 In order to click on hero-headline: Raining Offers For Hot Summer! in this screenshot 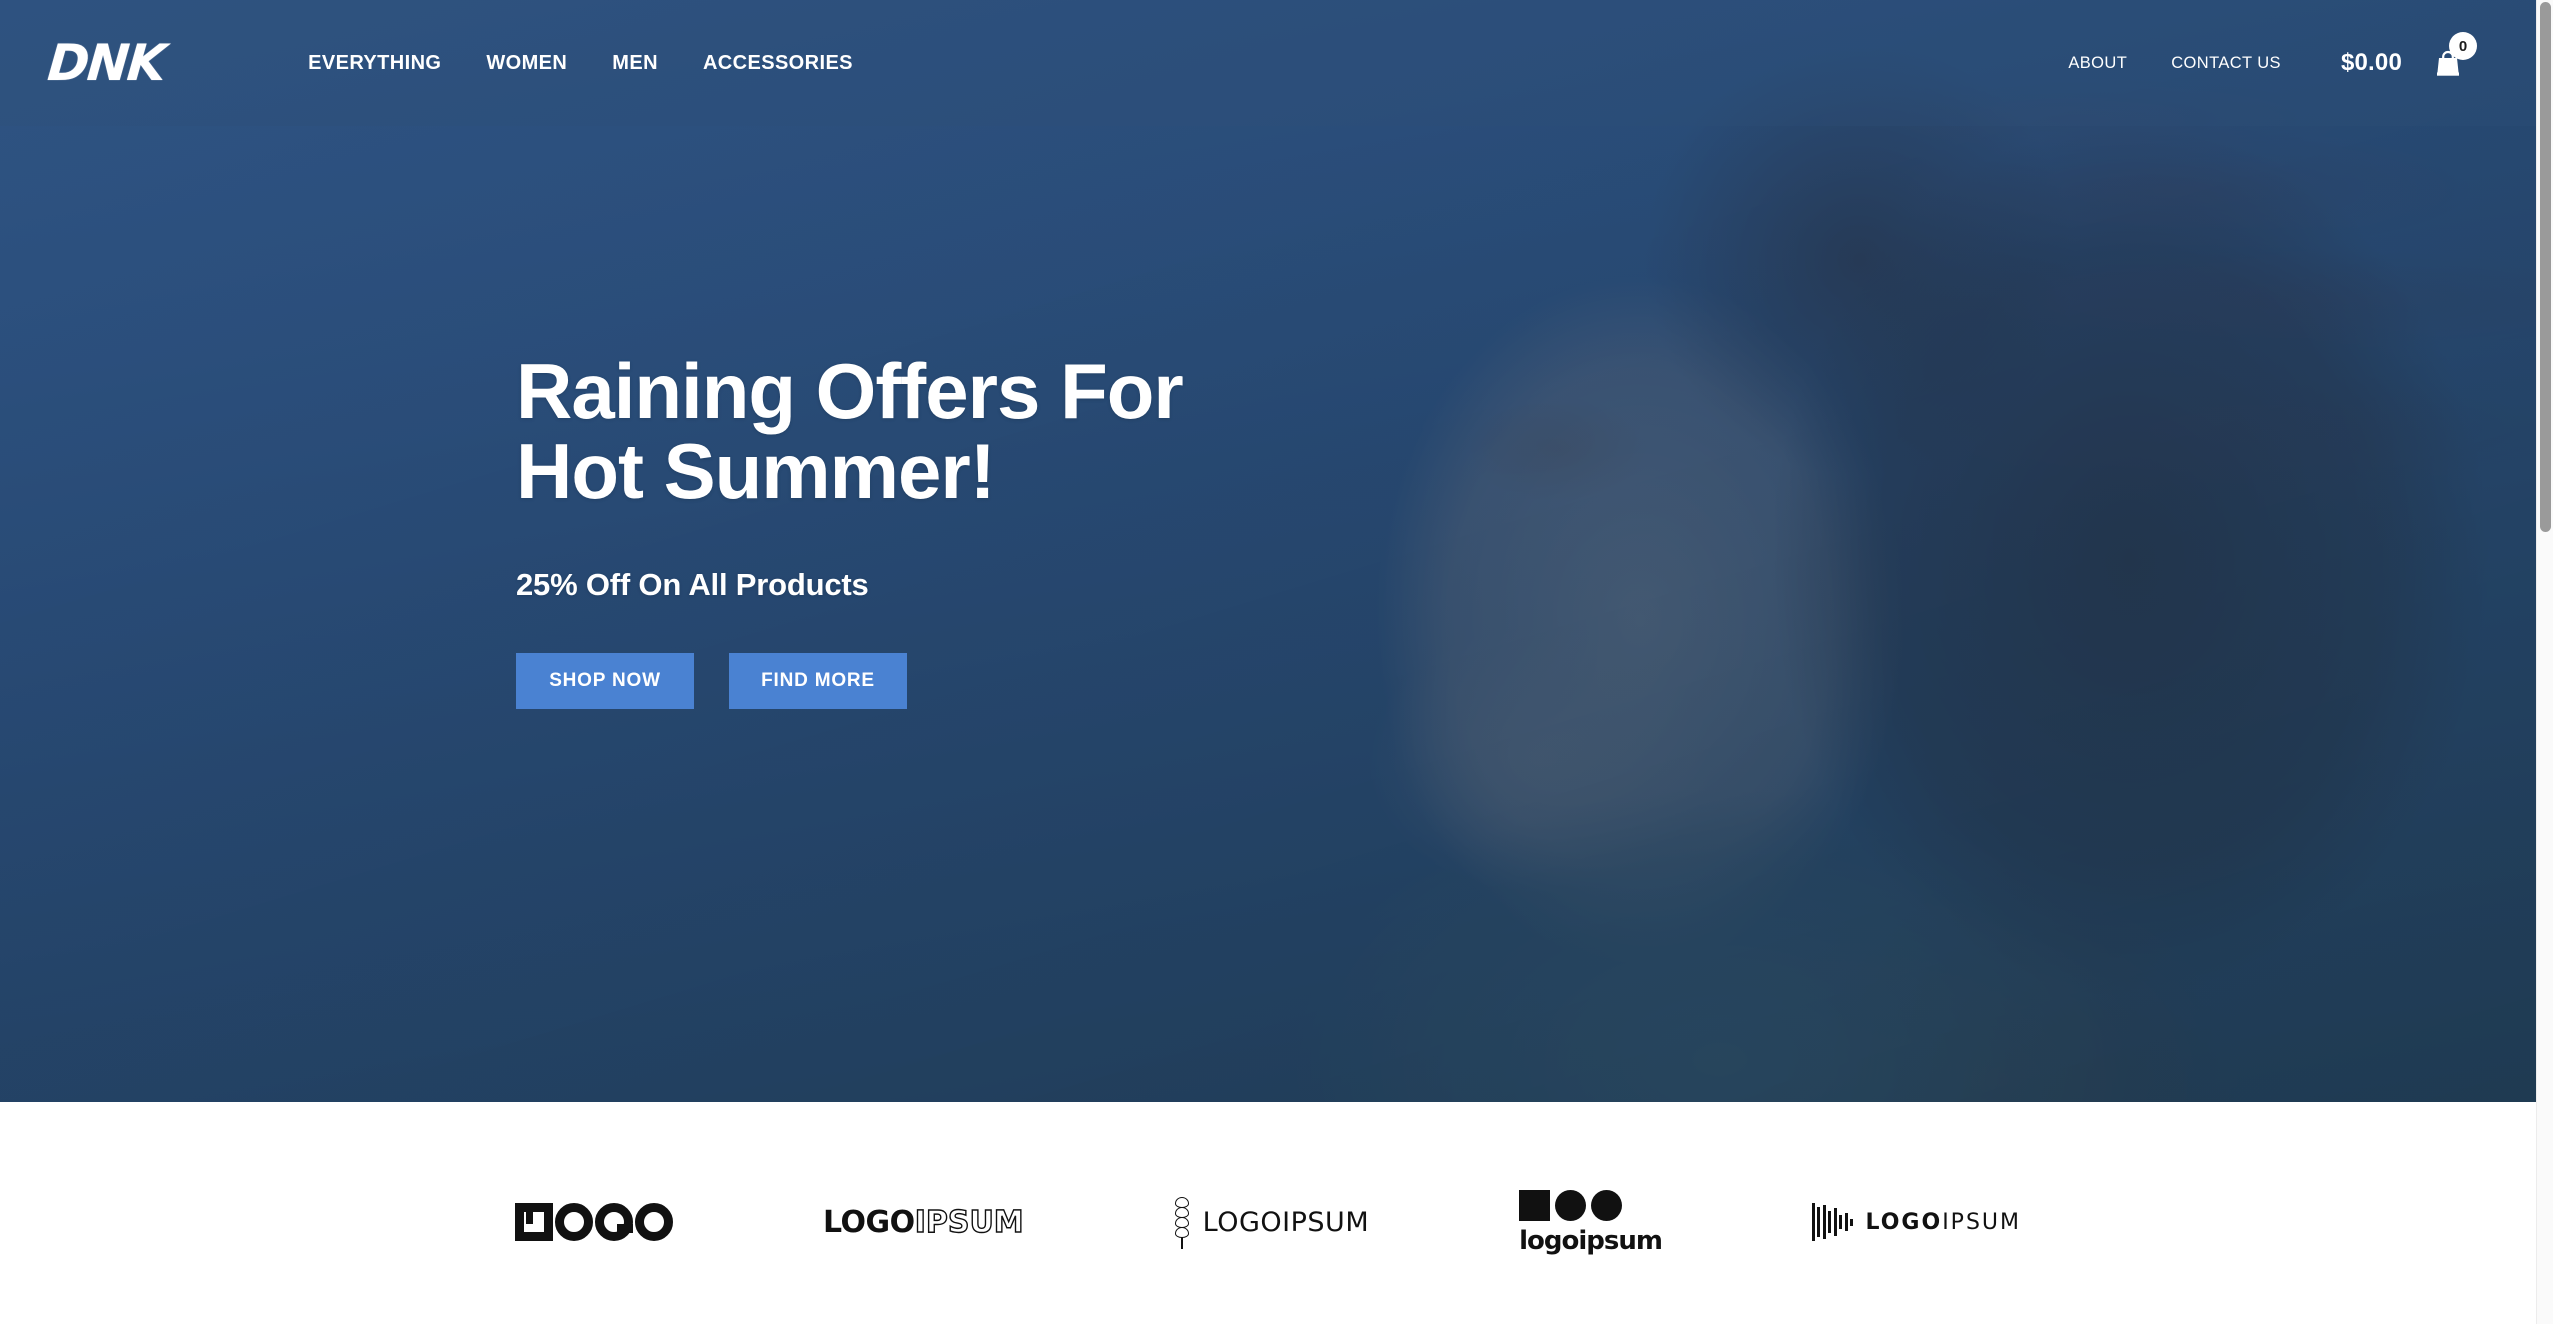, I will do `click(850, 431)`.